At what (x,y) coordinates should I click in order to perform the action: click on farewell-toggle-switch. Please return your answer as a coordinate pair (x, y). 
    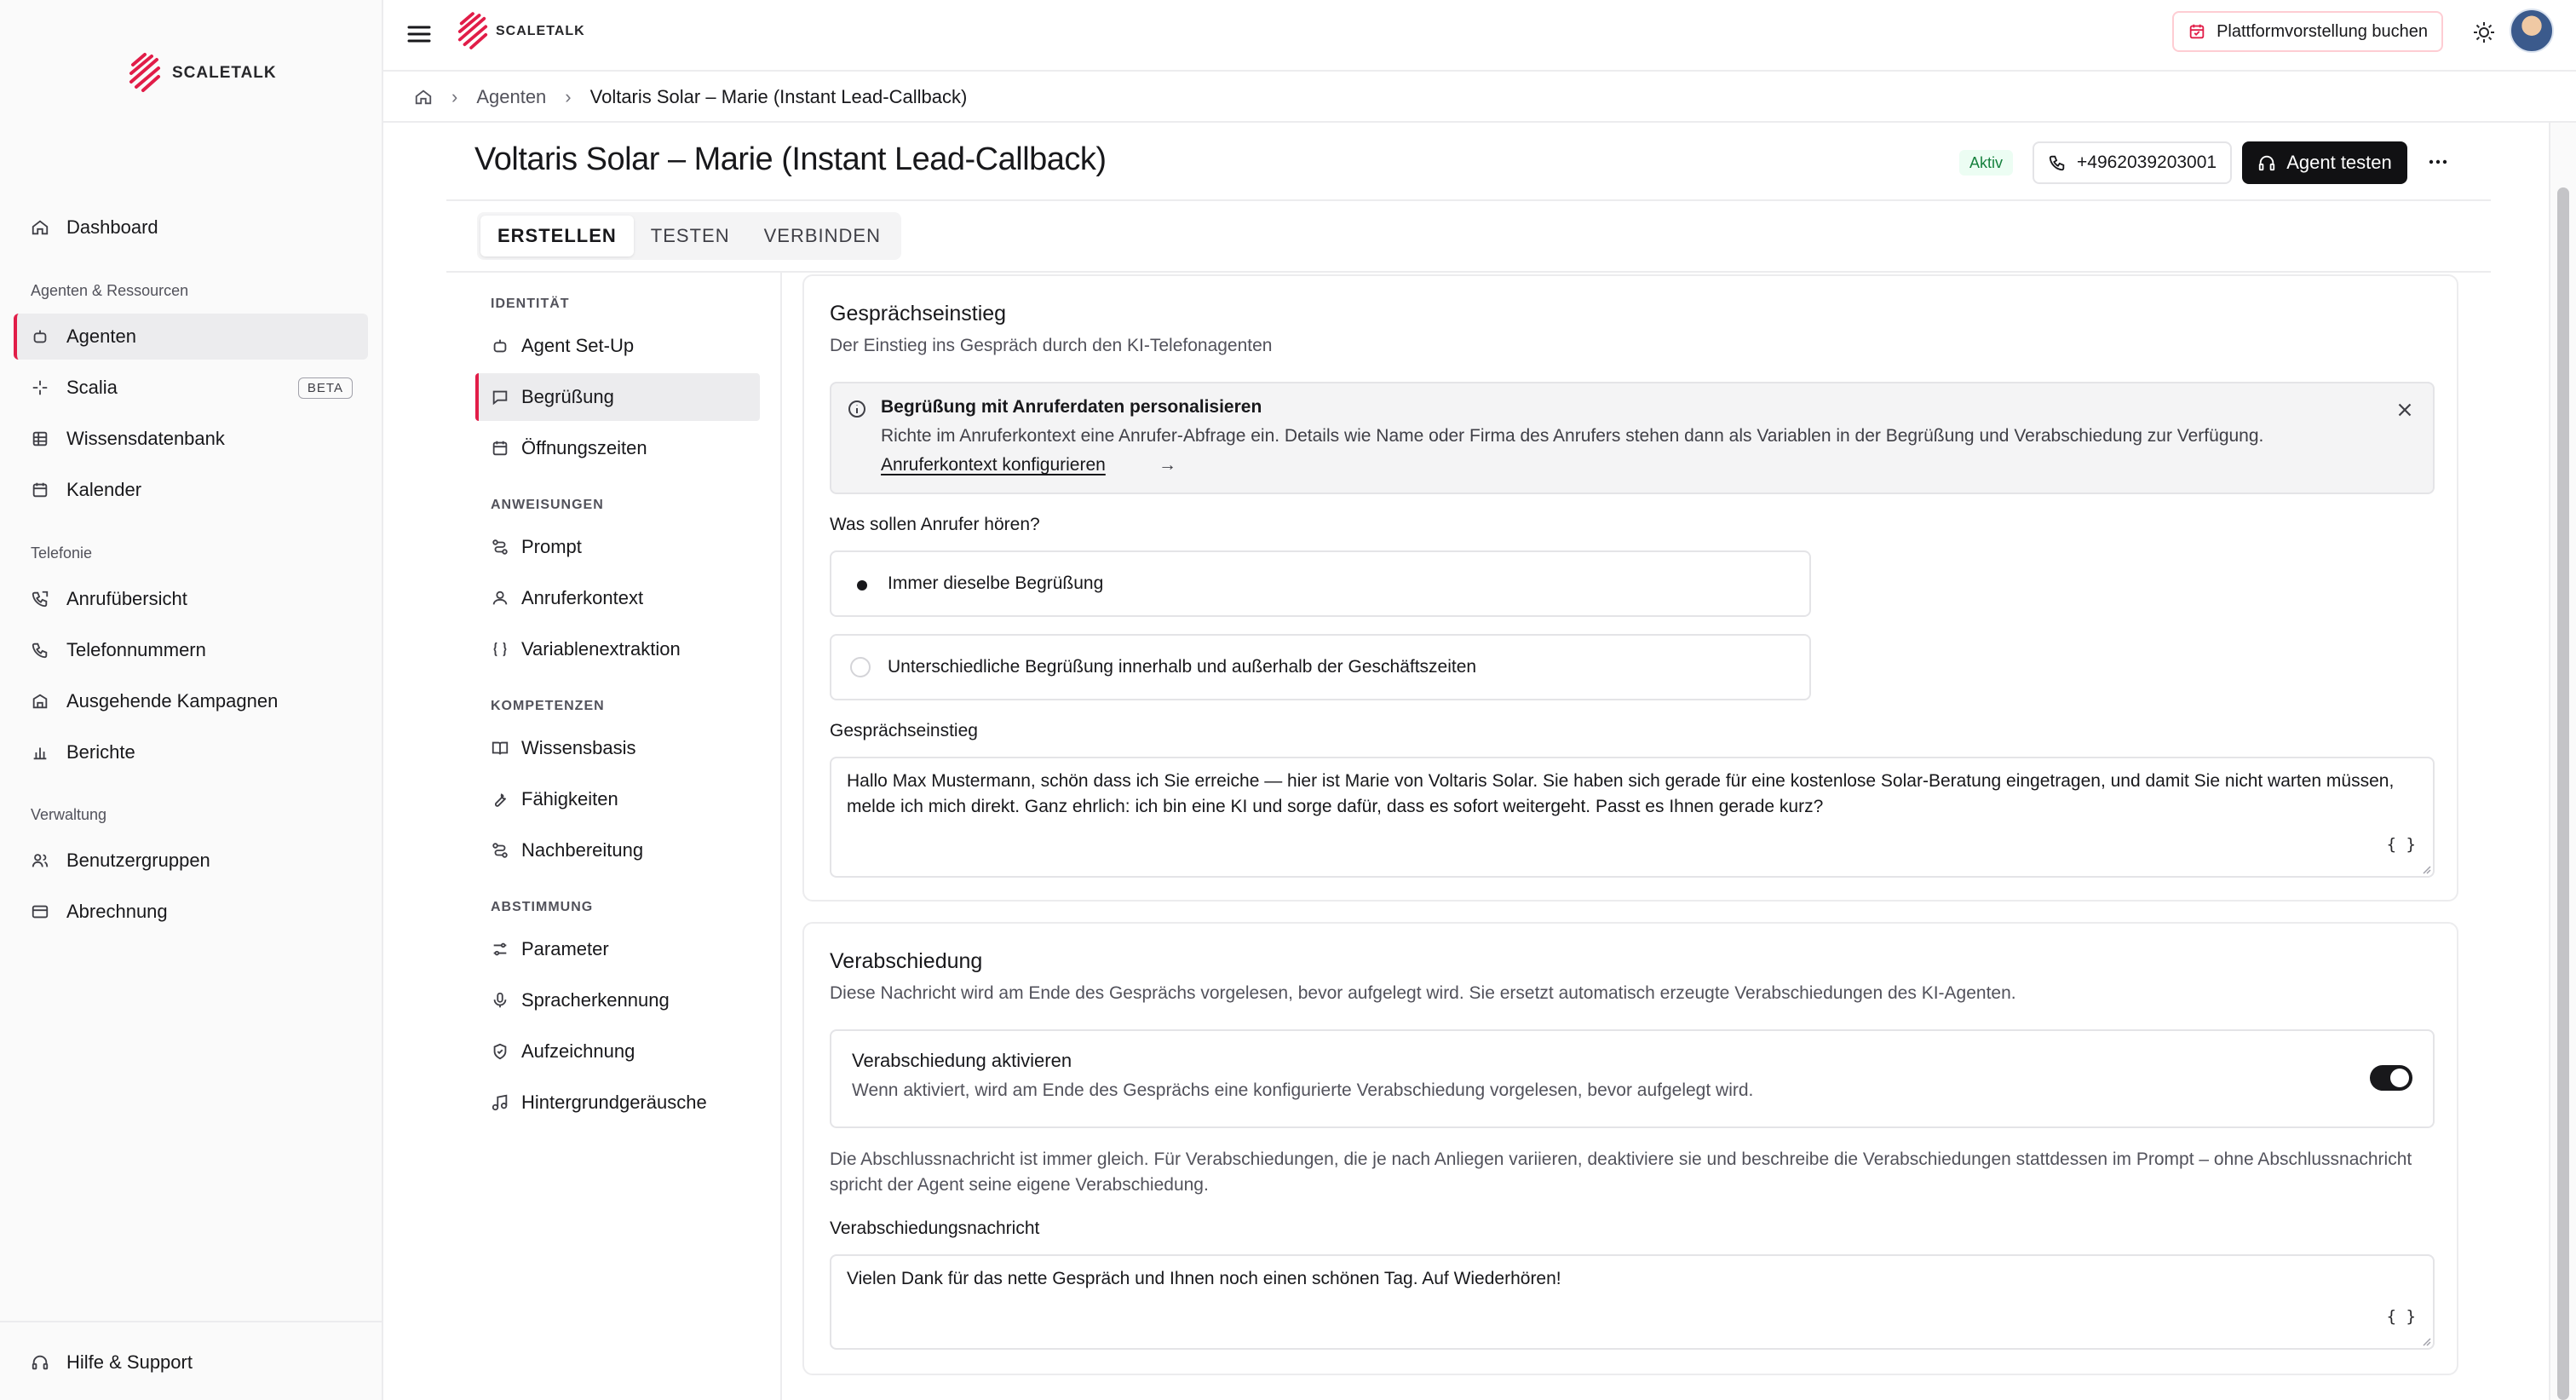
    Looking at the image, I should click on (2391, 1078).